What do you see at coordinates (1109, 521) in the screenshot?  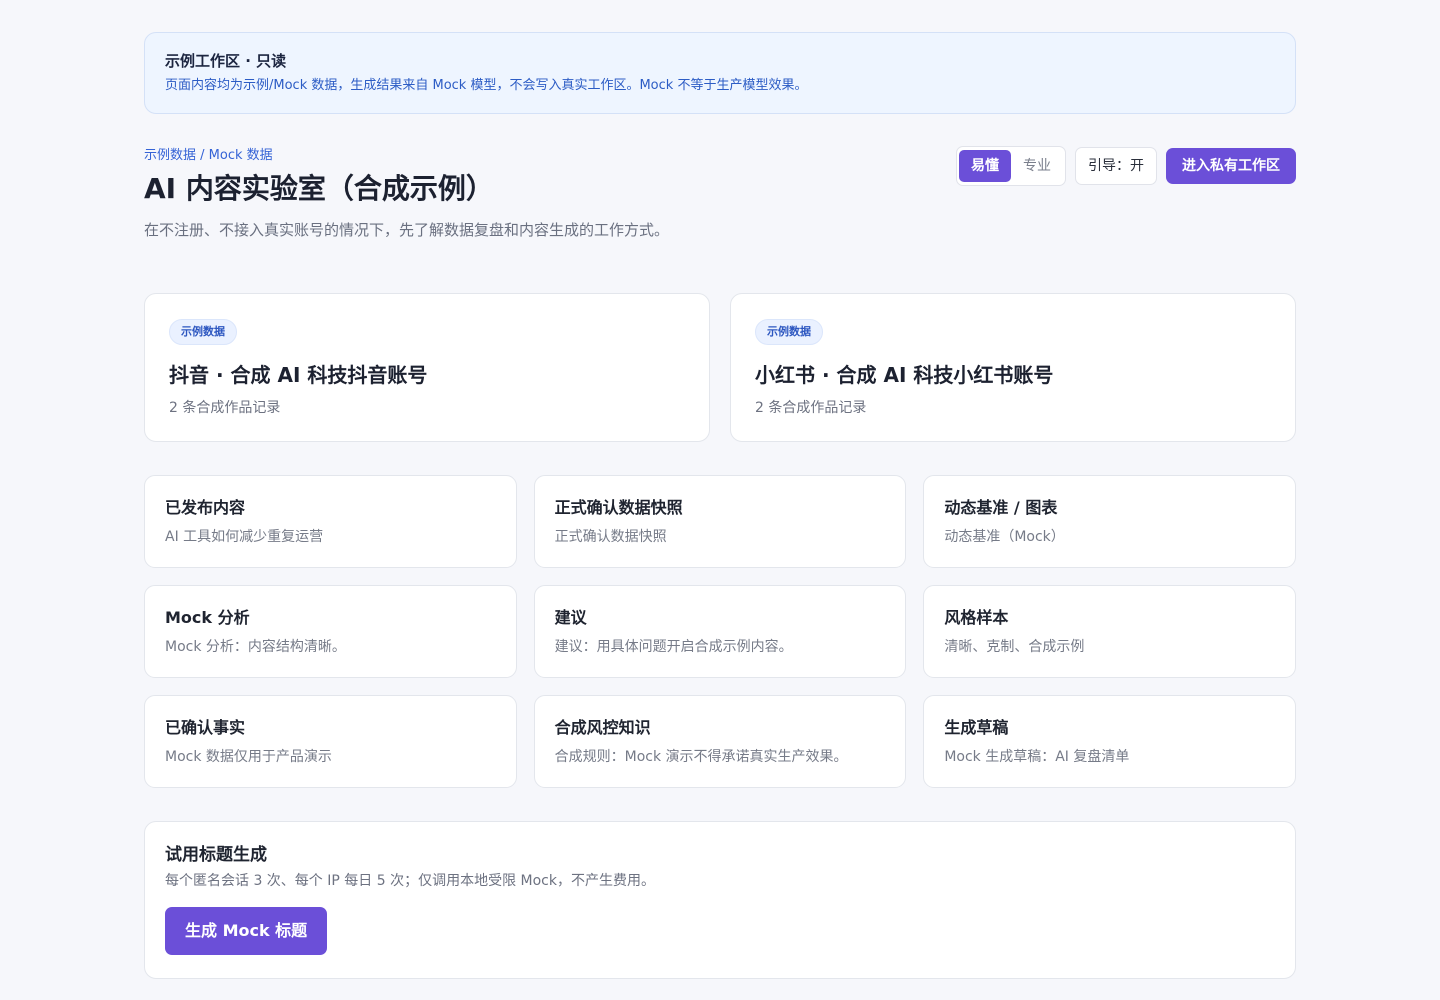 I see `tile-dynamic-baseline: 动态基准 / 图表 动态基准（Mock）` at bounding box center [1109, 521].